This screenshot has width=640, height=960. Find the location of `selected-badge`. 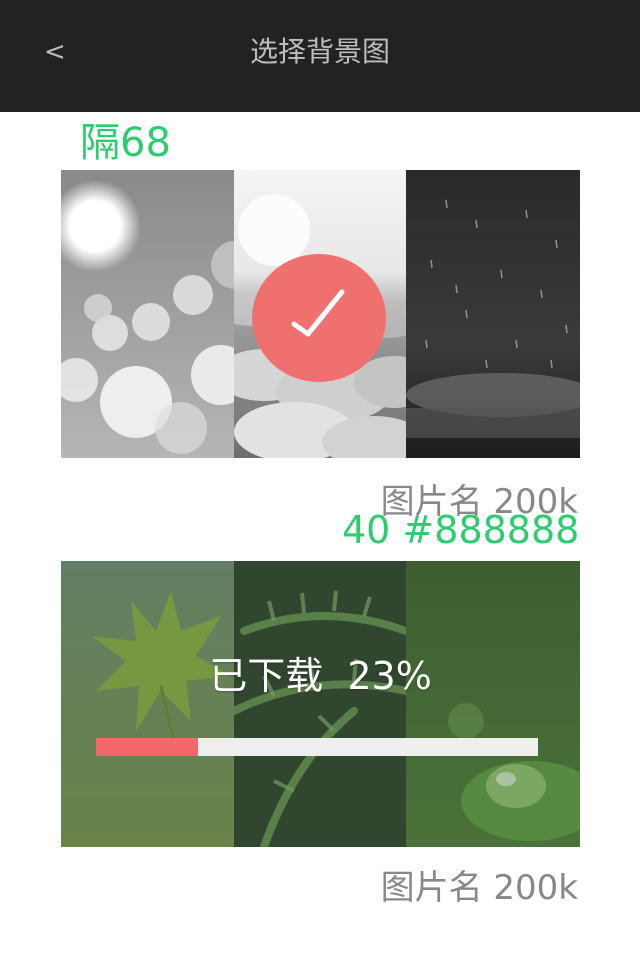

selected-badge is located at coordinates (319, 318).